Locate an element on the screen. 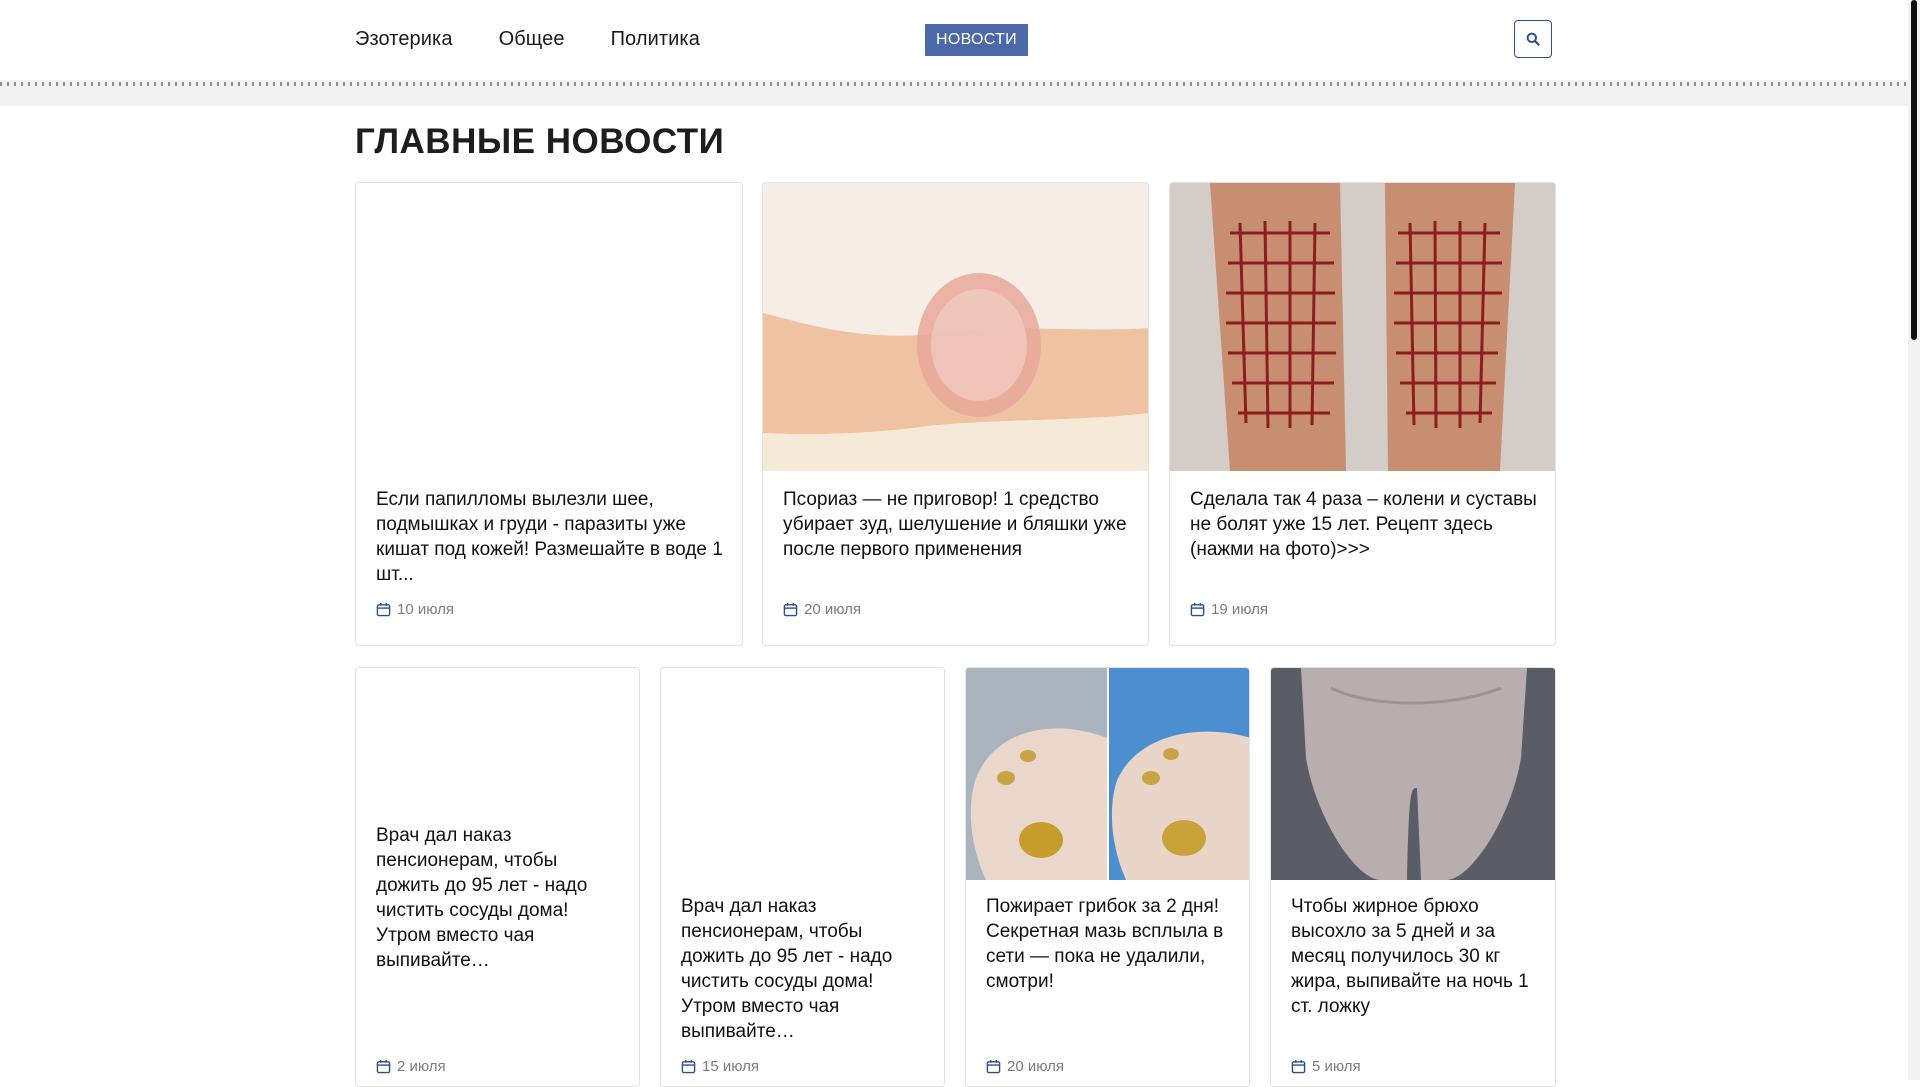  card-date-text: 19 июля is located at coordinates (1240, 609).